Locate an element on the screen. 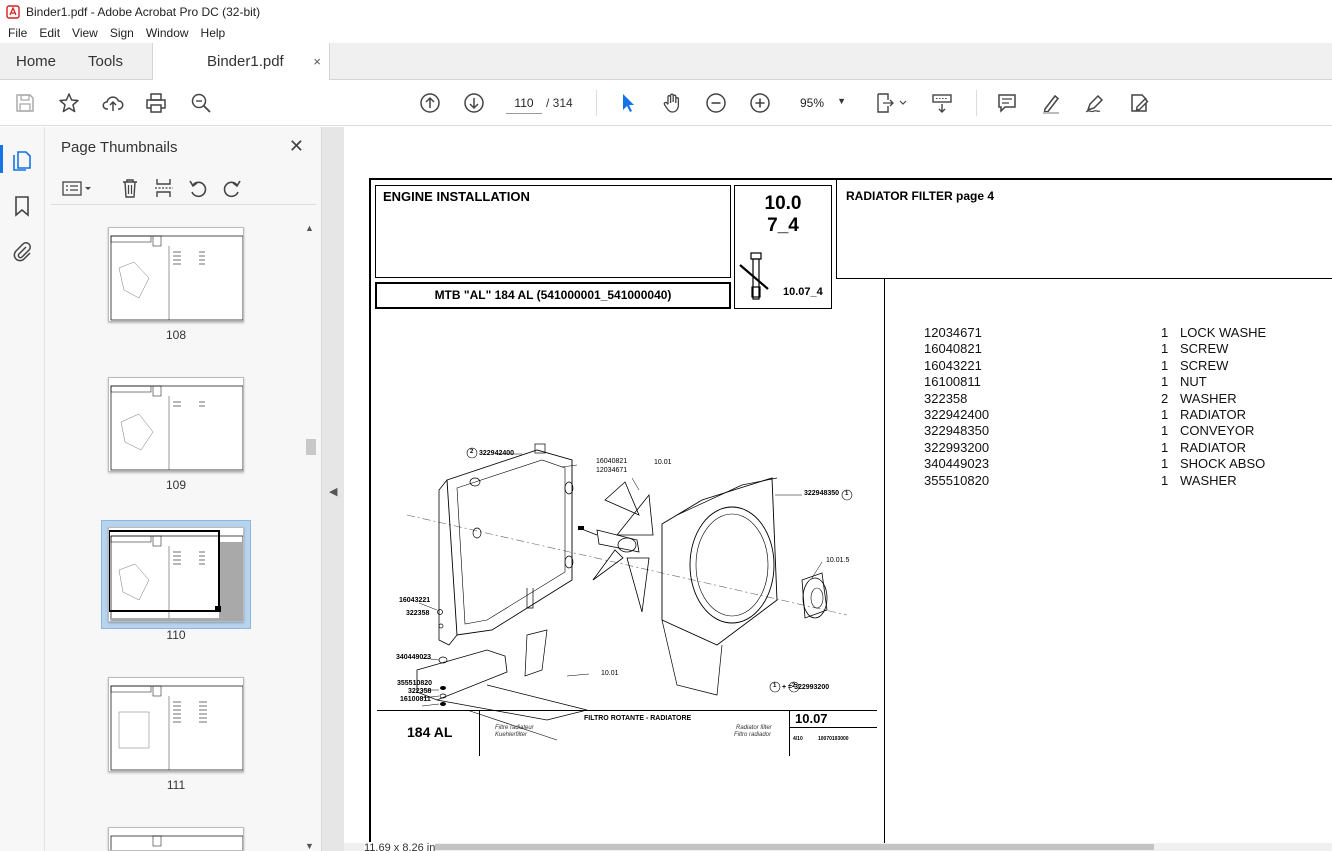 This screenshot has height=851, width=1332. collapse-panel-icon: ◀ is located at coordinates (333, 491).